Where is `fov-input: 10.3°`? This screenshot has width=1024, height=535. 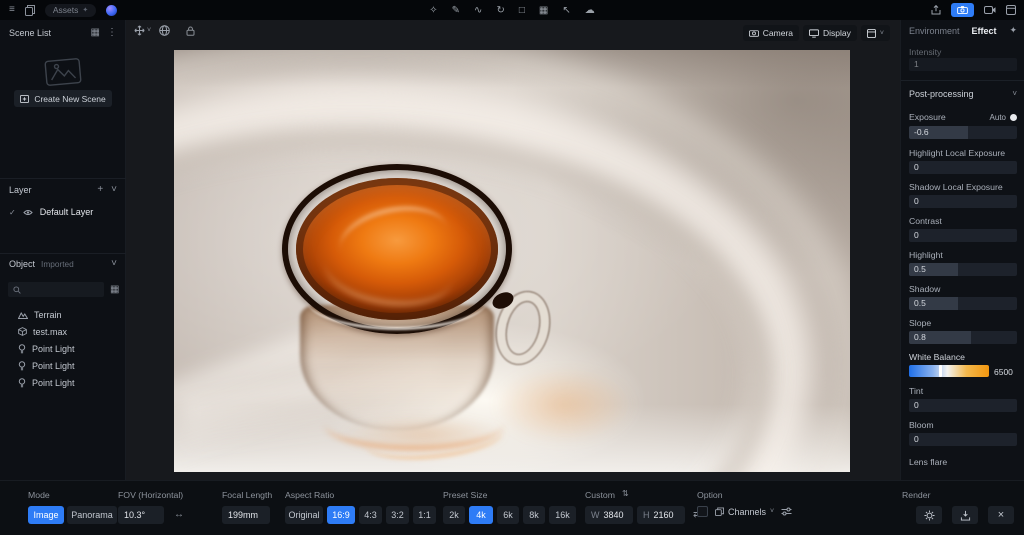
fov-input: 10.3° is located at coordinates (141, 515).